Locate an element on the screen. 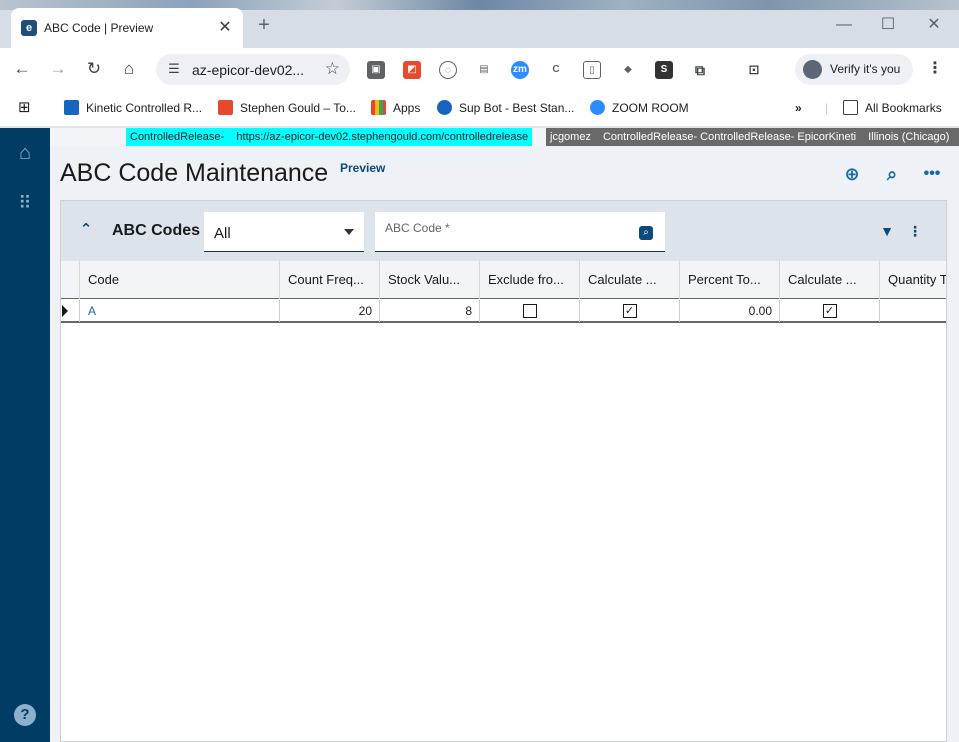 The height and width of the screenshot is (742, 959). help-icon: ? is located at coordinates (25, 715).